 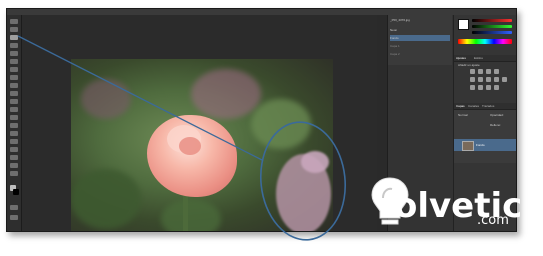 I want to click on photo-filter-icon, so click(x=504, y=79).